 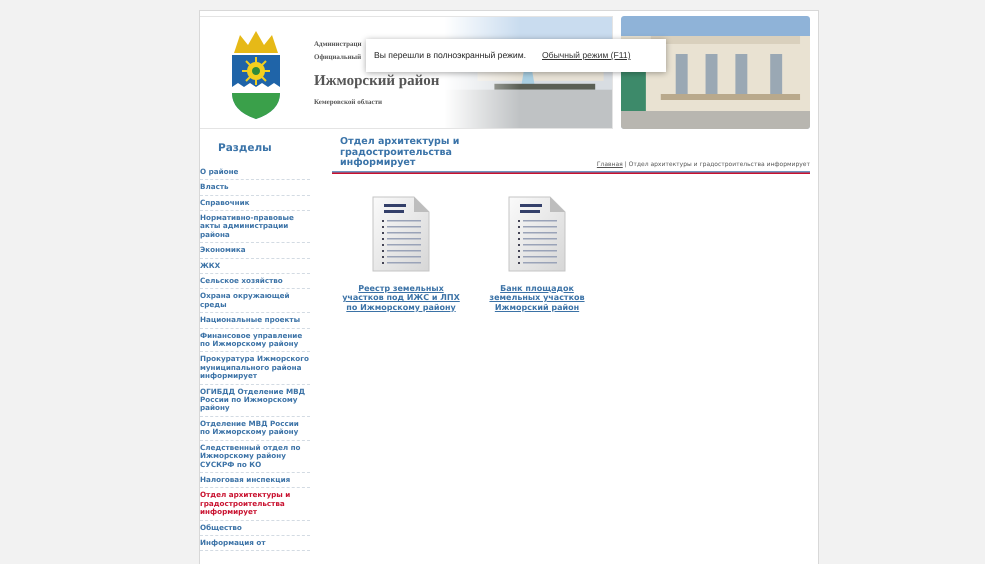 What do you see at coordinates (586, 55) in the screenshot?
I see `exit-fullscreen-link: Обычный режим (F11)` at bounding box center [586, 55].